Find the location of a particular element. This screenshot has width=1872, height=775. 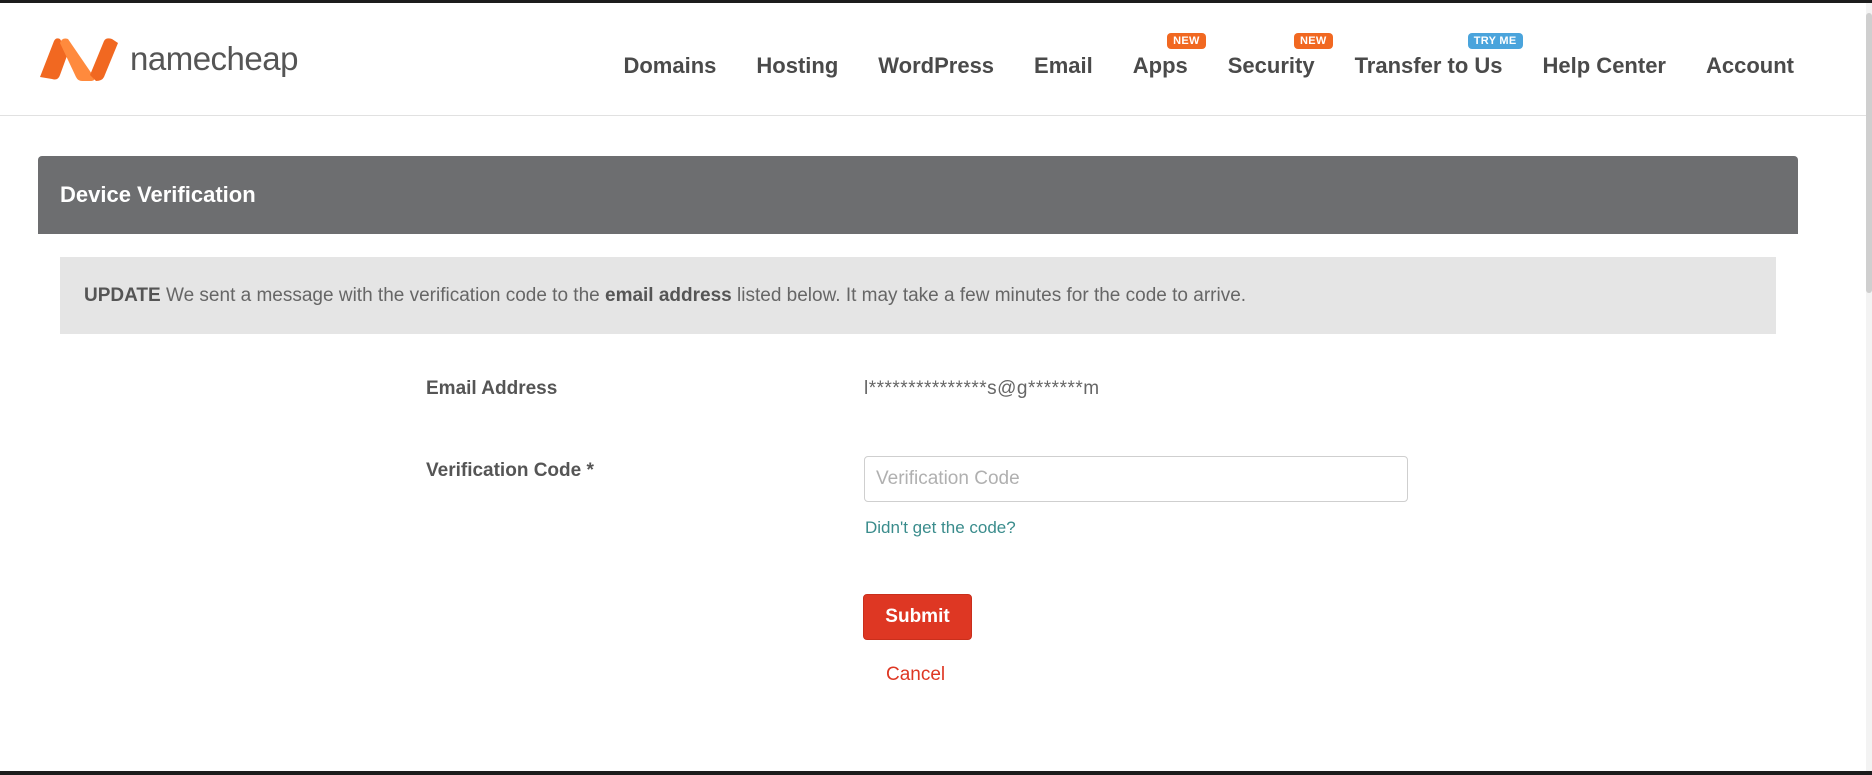

nav-wordpress-label: WordPress is located at coordinates (936, 65).